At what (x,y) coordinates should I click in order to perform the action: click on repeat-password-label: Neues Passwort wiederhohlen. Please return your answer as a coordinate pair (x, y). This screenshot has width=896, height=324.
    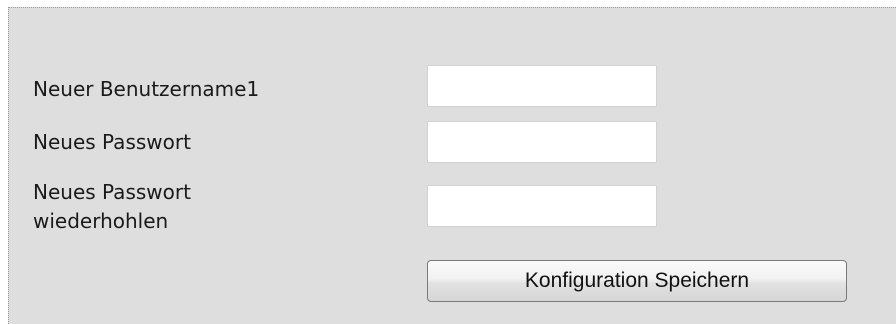
    Looking at the image, I should click on (112, 207).